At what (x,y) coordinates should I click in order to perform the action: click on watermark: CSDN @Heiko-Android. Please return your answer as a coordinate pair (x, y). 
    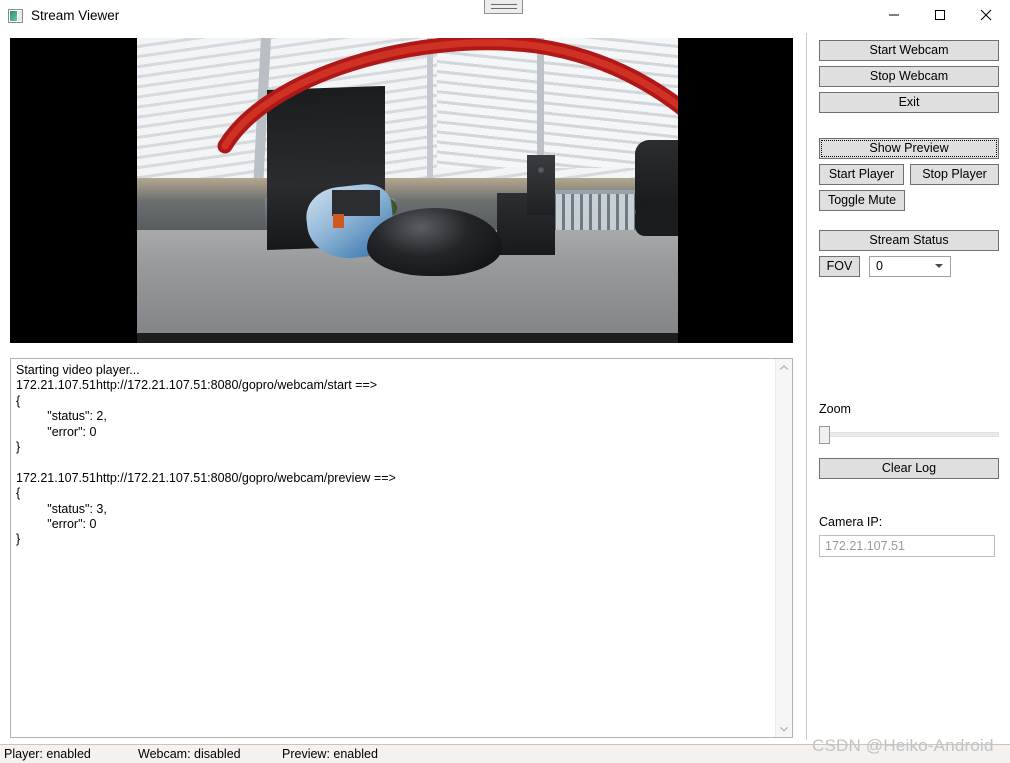
    Looking at the image, I should click on (903, 745).